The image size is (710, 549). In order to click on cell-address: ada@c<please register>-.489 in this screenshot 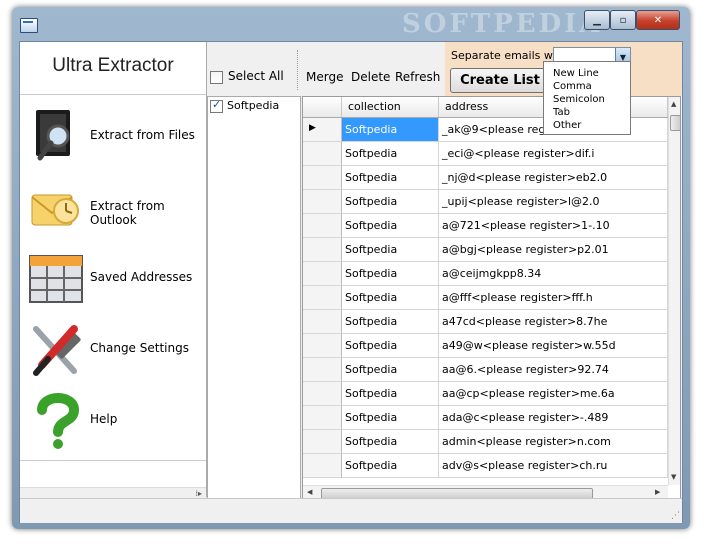, I will do `click(553, 418)`.